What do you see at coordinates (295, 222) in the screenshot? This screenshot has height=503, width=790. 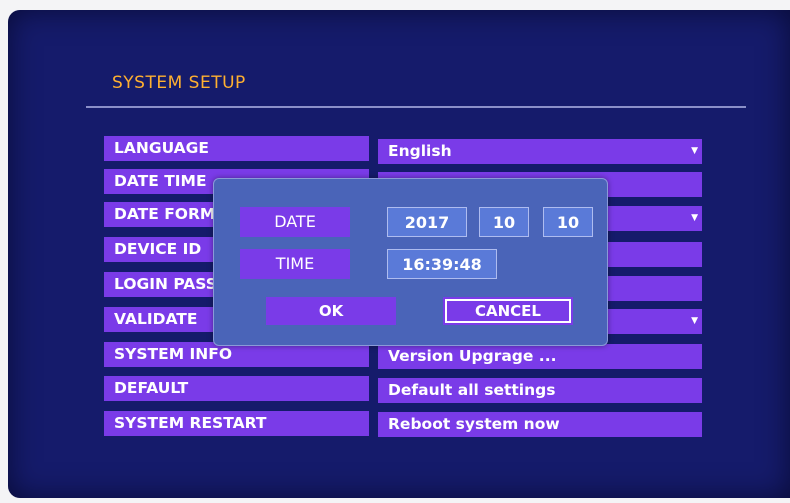 I see `date-label: DATE` at bounding box center [295, 222].